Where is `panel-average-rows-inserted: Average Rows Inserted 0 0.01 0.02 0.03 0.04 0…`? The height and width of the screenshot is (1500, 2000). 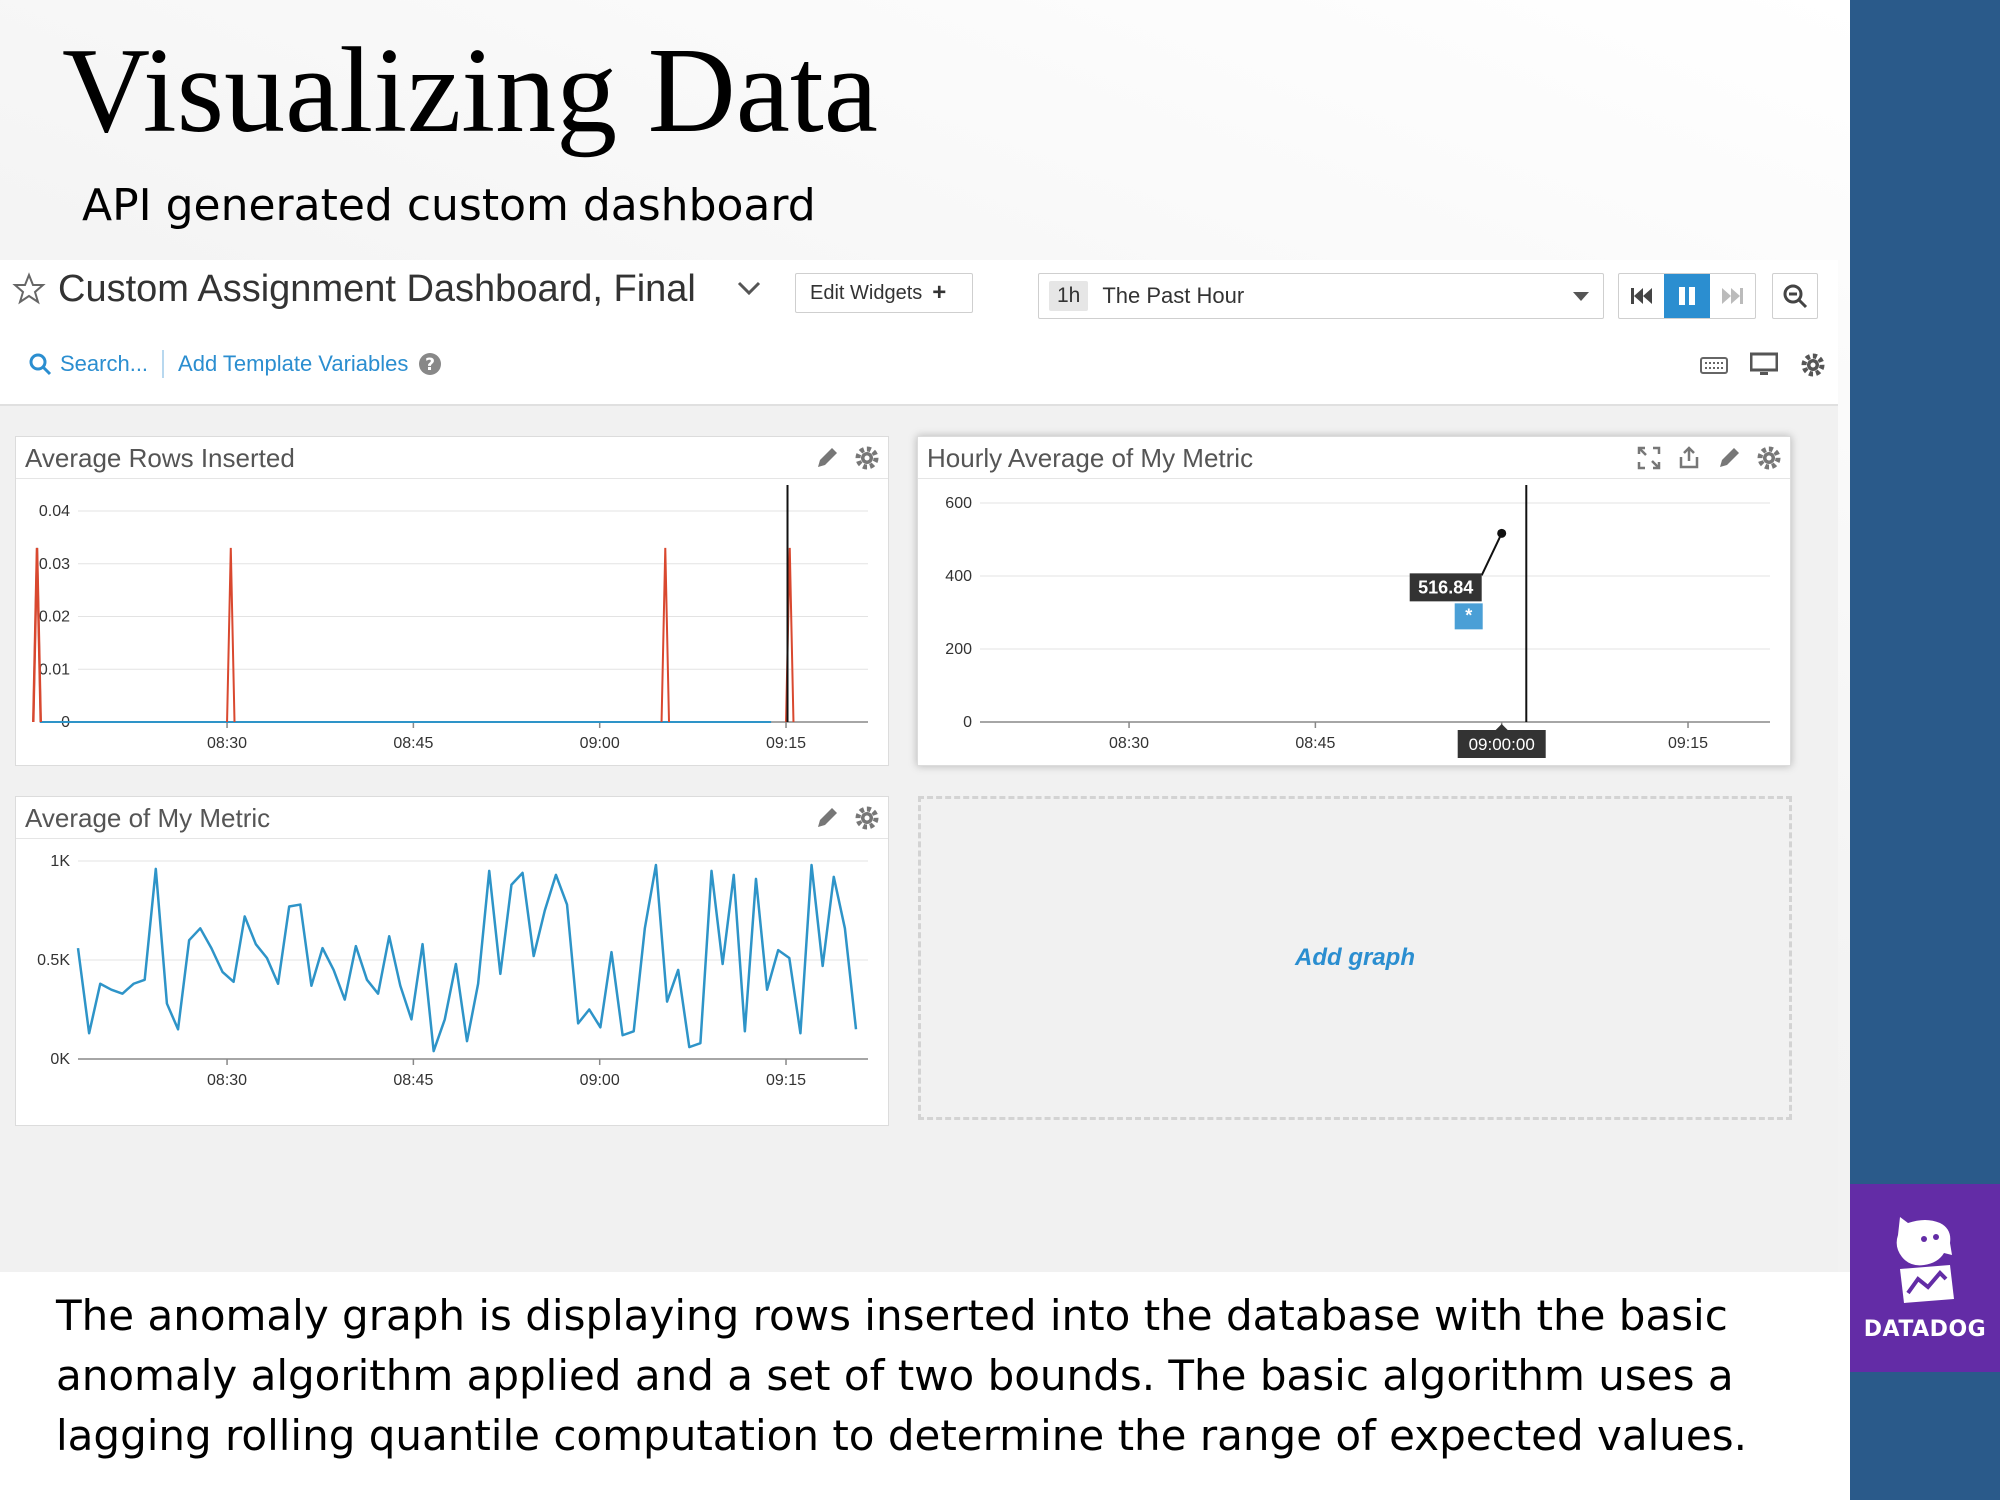
panel-average-rows-inserted: Average Rows Inserted 0 0.01 0.02 0.03 0.04 0… is located at coordinates (452, 601).